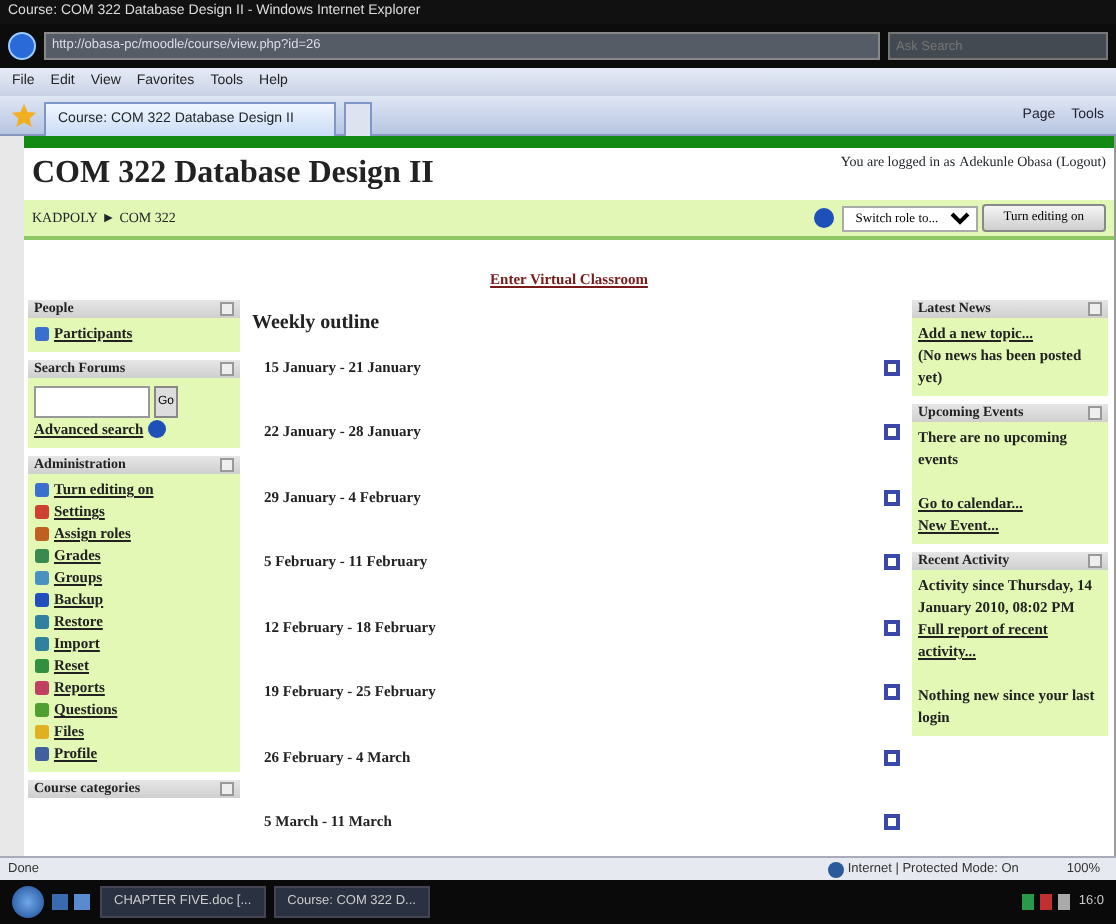  I want to click on tray-icons, so click(1046, 902).